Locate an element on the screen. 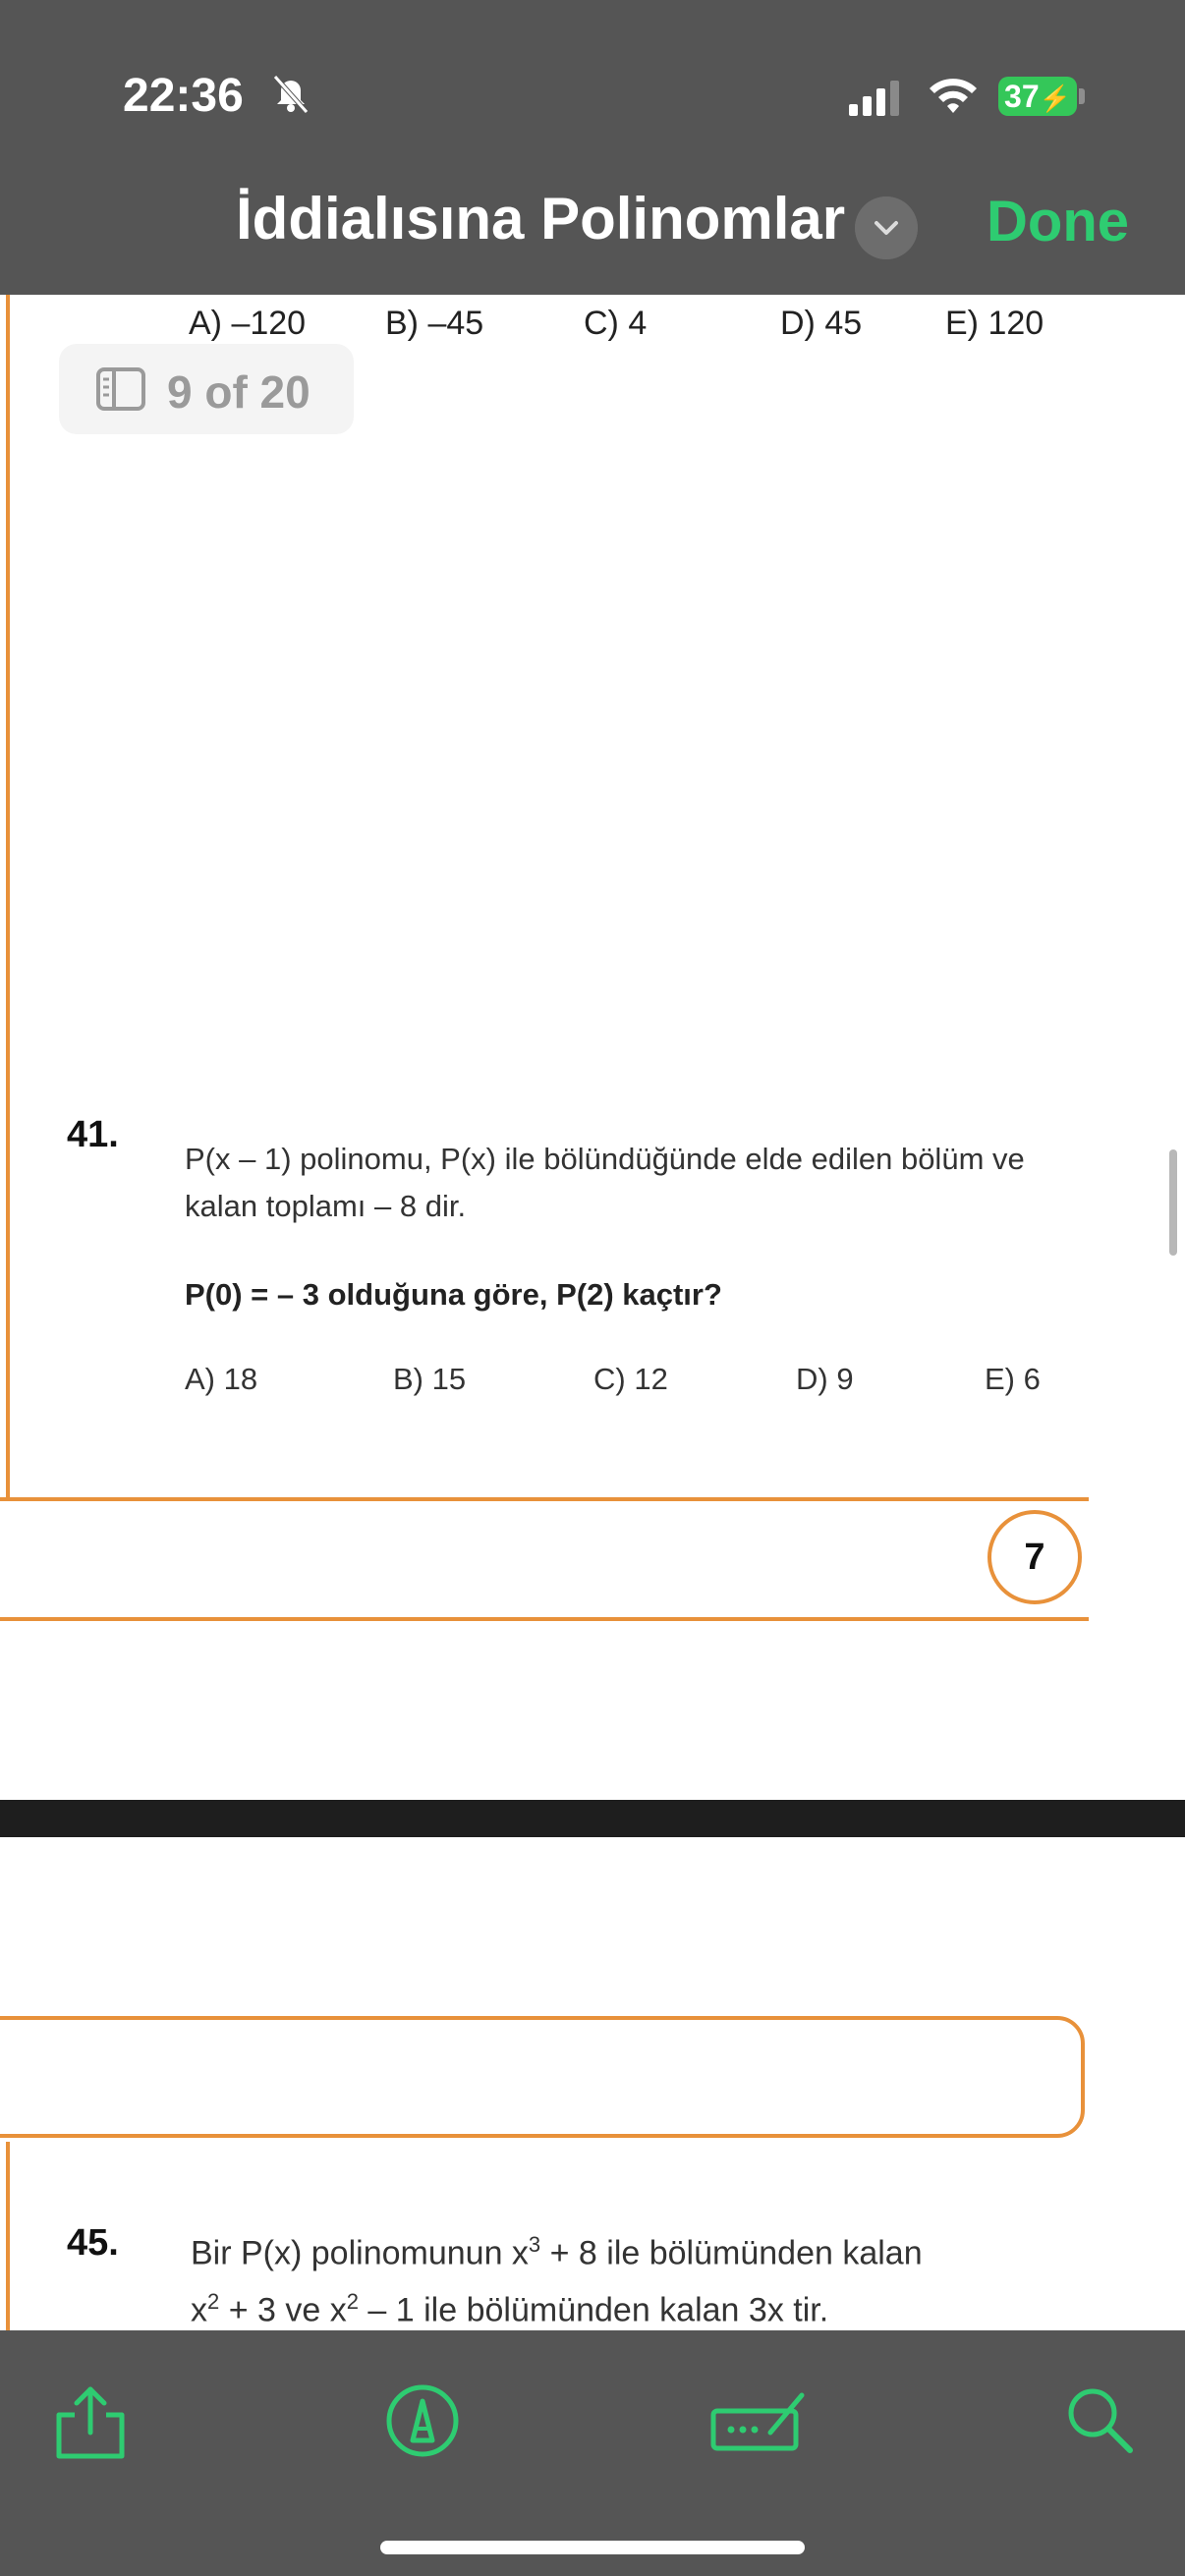 This screenshot has height=2576, width=1185. markup-icon is located at coordinates (423, 2420).